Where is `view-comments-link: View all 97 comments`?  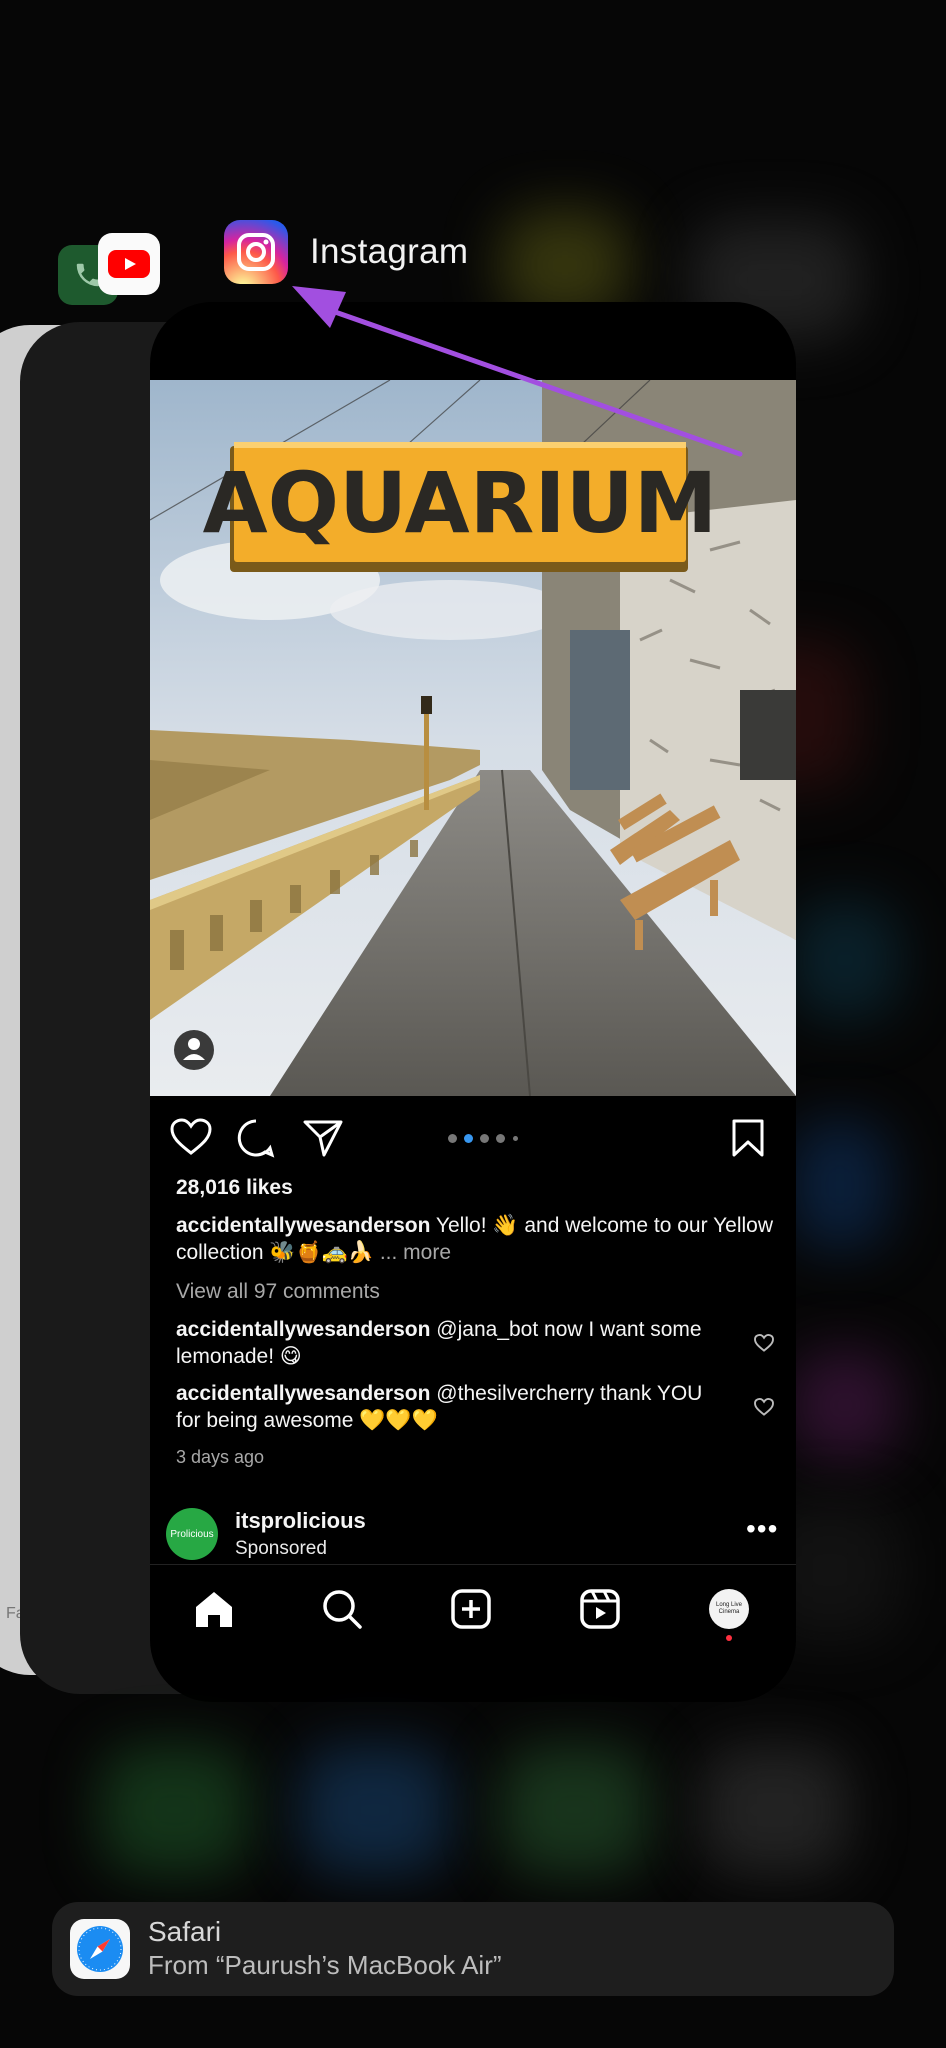 view-comments-link: View all 97 comments is located at coordinates (476, 1291).